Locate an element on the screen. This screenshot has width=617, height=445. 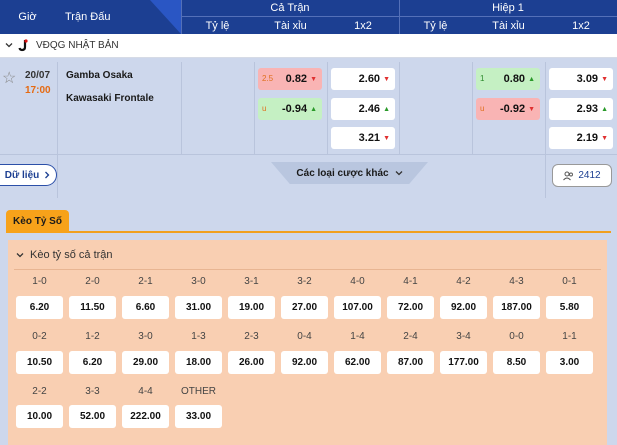
ft-ou-under-label: u is located at coordinates (264, 108).